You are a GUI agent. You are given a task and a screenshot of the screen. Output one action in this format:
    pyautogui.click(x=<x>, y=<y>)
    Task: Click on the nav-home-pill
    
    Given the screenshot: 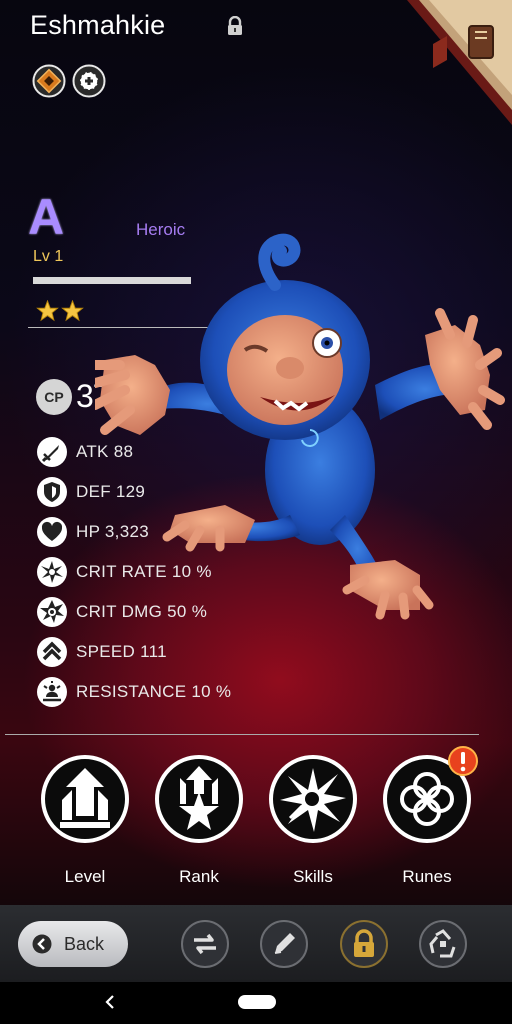 What is the action you would take?
    pyautogui.click(x=257, y=1002)
    